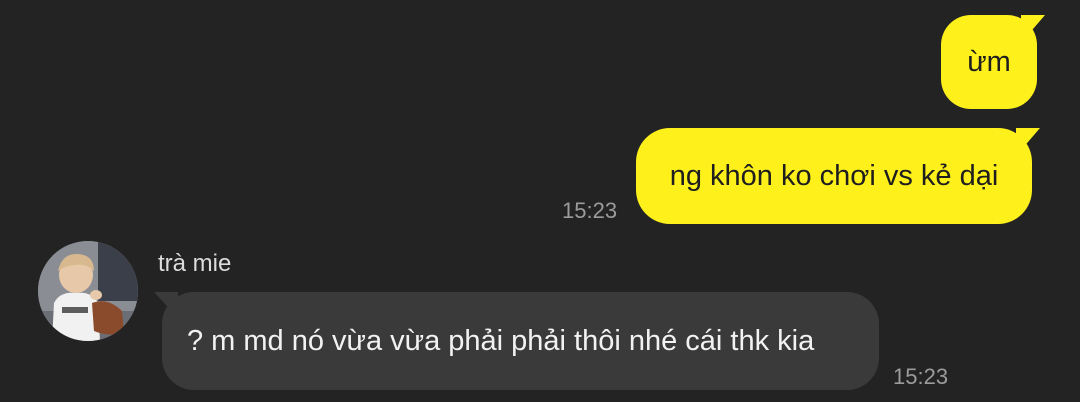 The image size is (1080, 402). I want to click on user-avatar-photo, so click(88, 291).